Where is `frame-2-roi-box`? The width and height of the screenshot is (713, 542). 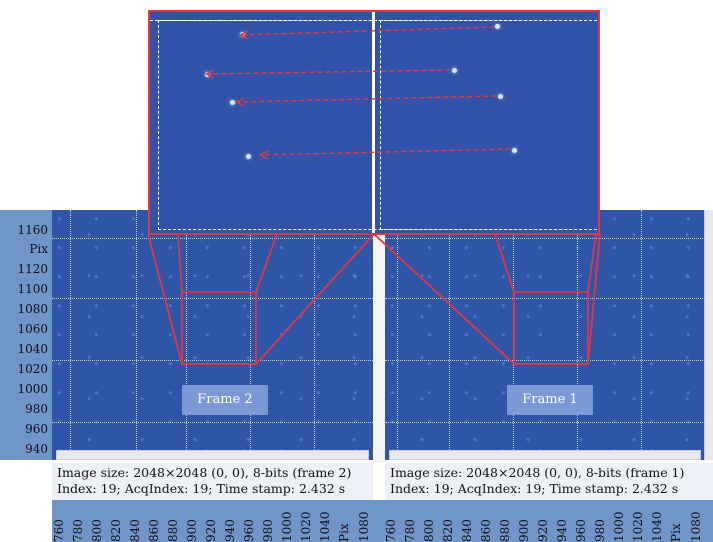
frame-2-roi-box is located at coordinates (219, 328).